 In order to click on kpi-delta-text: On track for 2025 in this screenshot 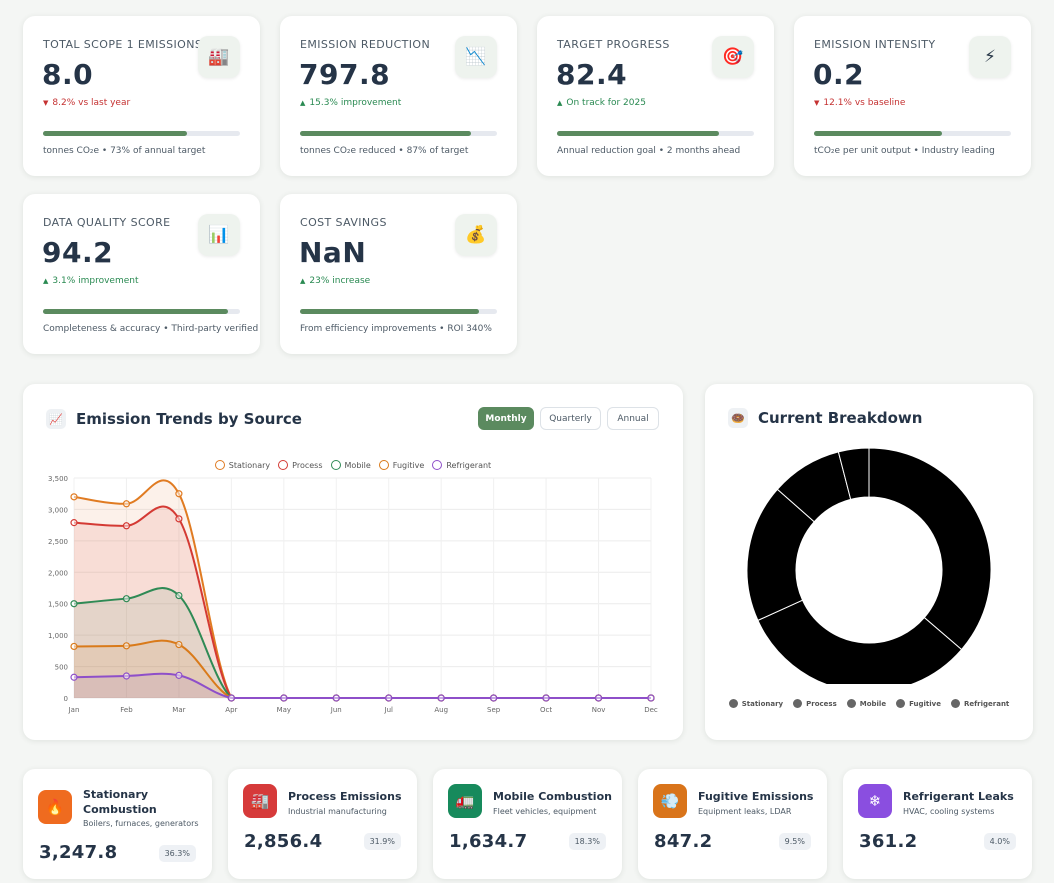, I will do `click(606, 103)`.